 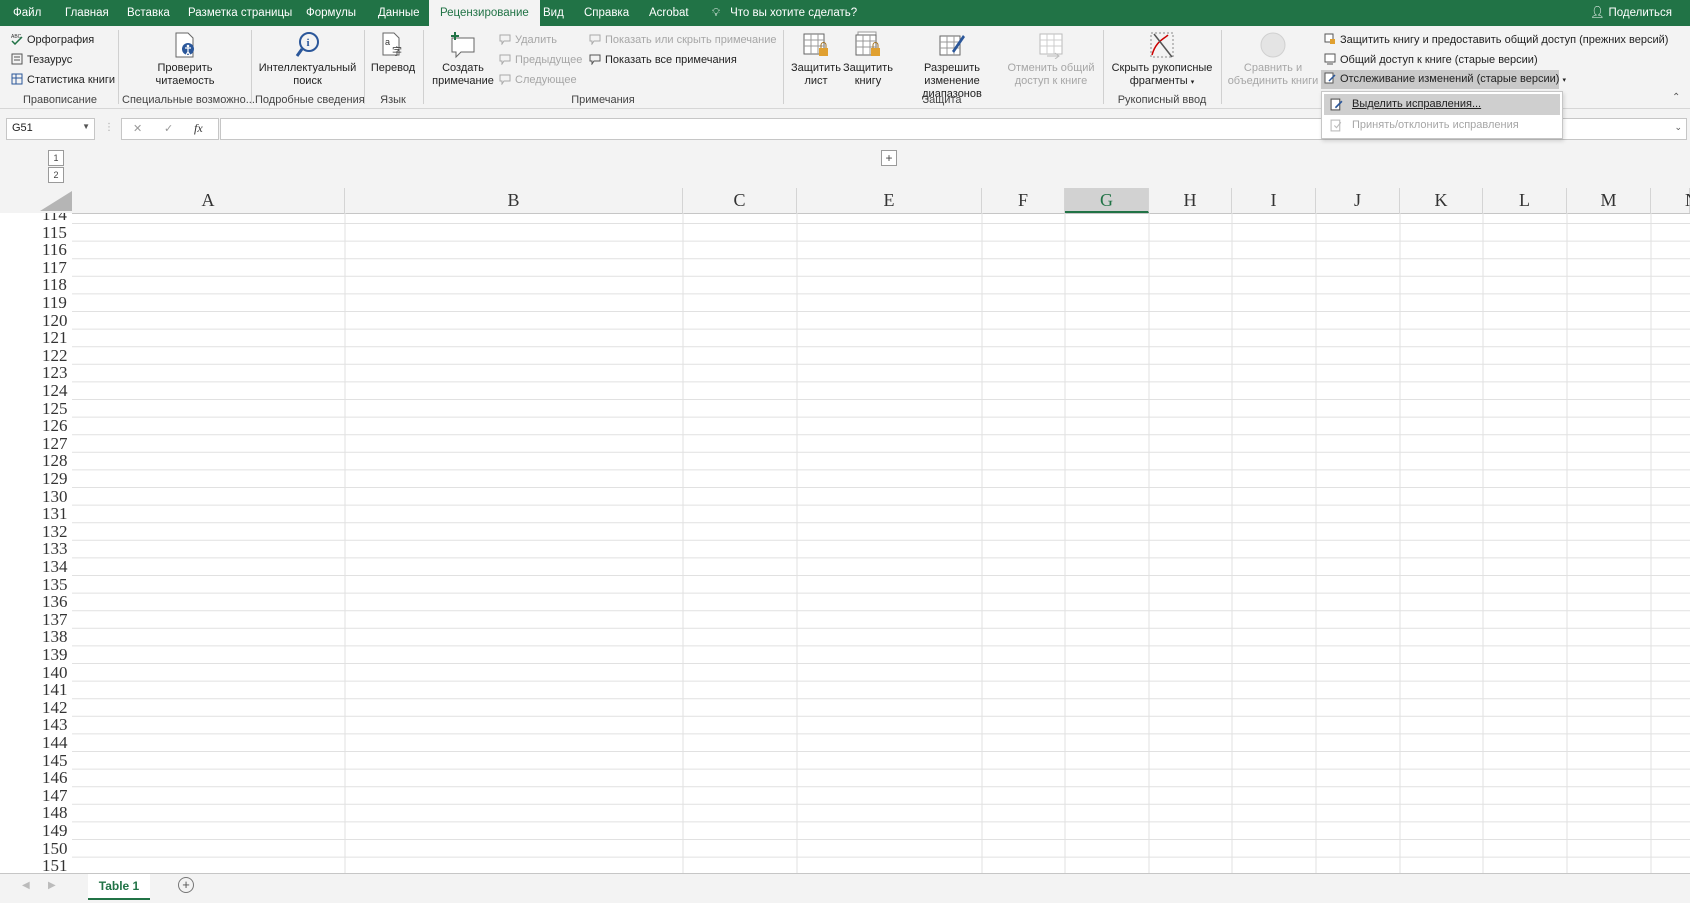 I want to click on row-header: 134, so click(x=36, y=567).